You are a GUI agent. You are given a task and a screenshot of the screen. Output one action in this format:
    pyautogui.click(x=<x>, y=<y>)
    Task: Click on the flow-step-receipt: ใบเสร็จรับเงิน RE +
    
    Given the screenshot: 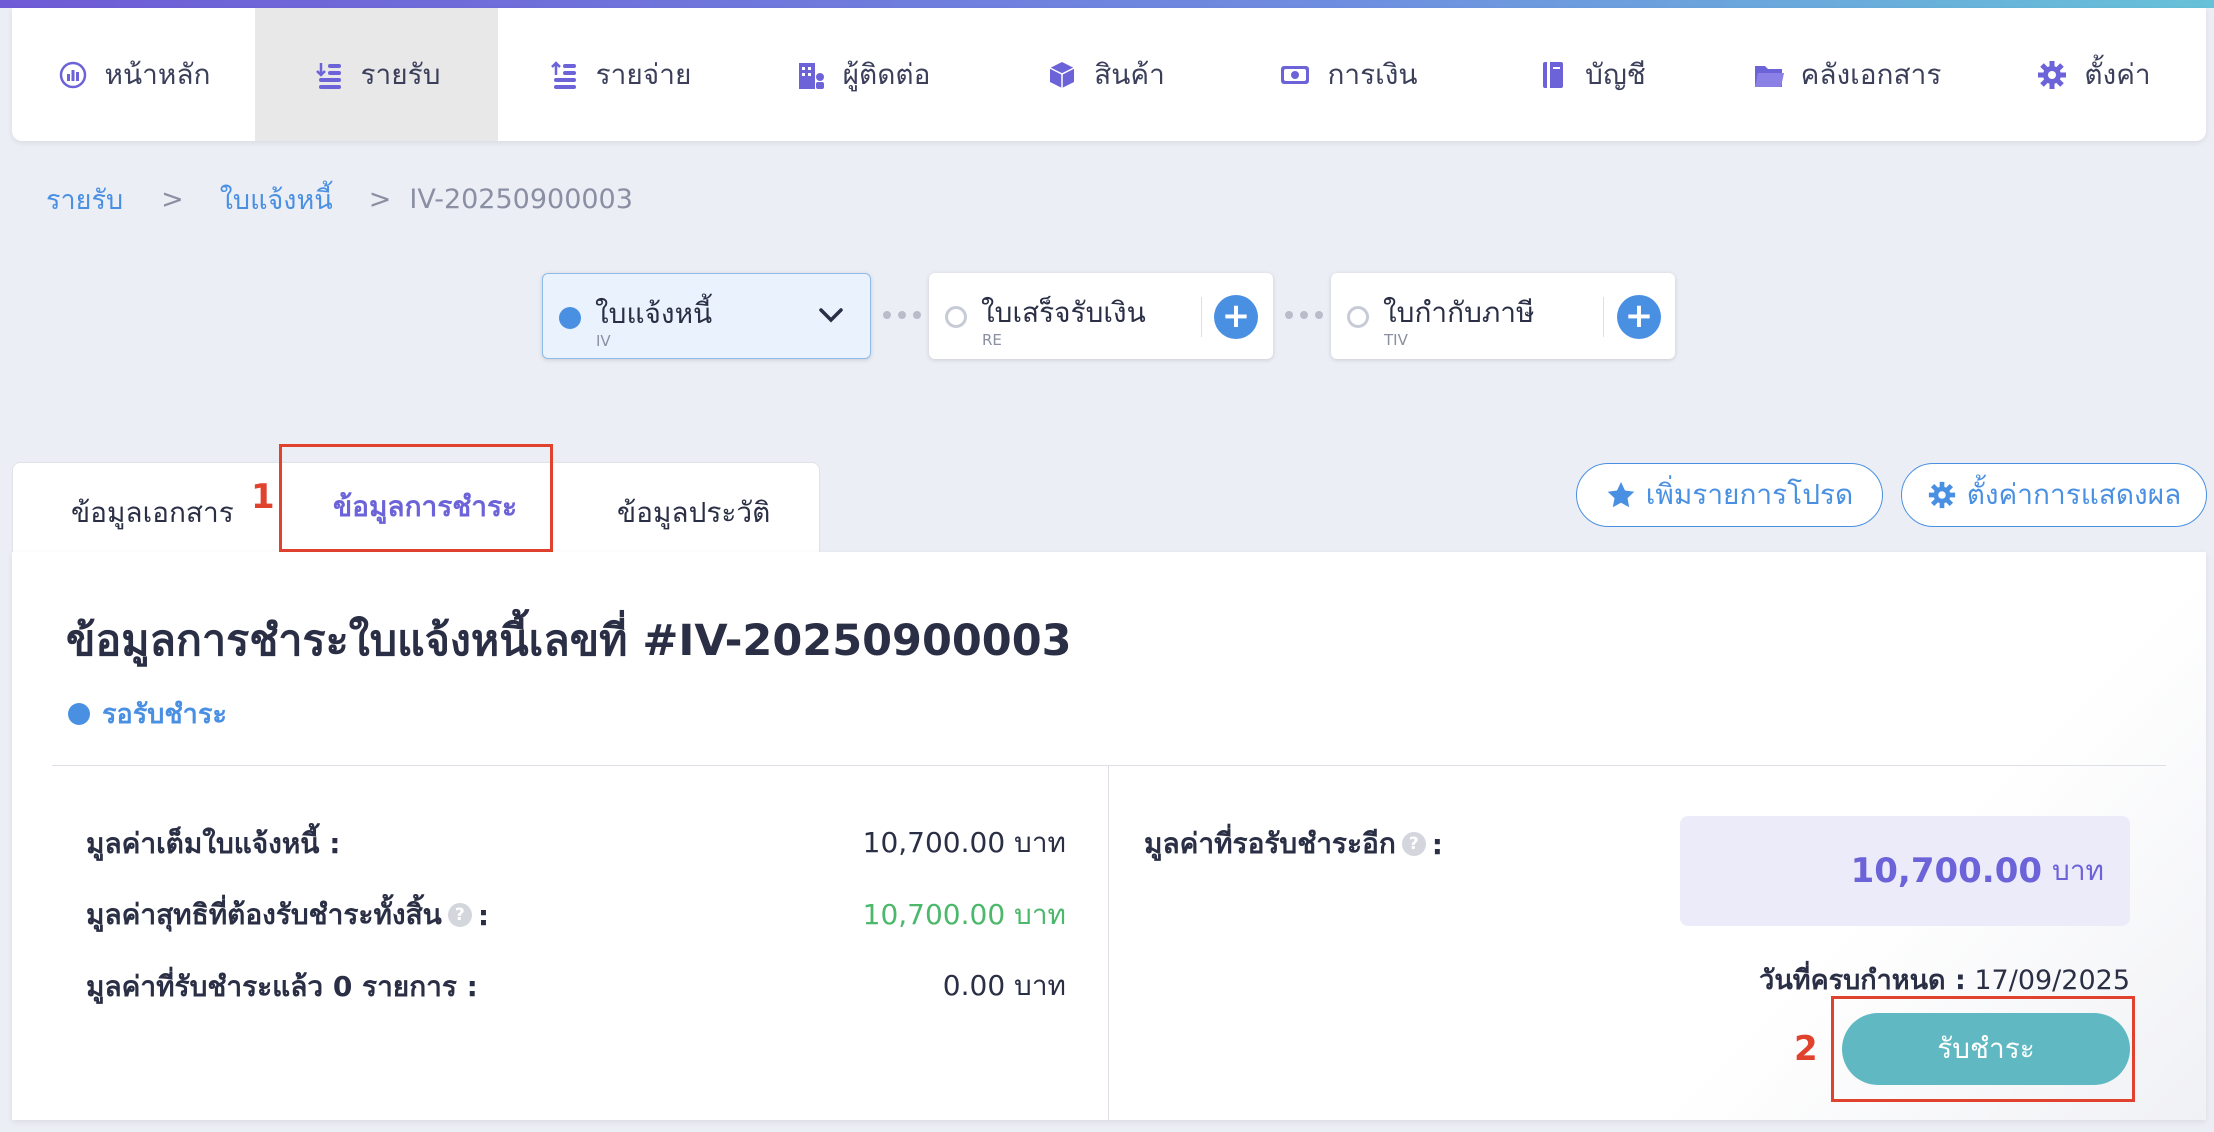 What is the action you would take?
    pyautogui.click(x=1101, y=316)
    